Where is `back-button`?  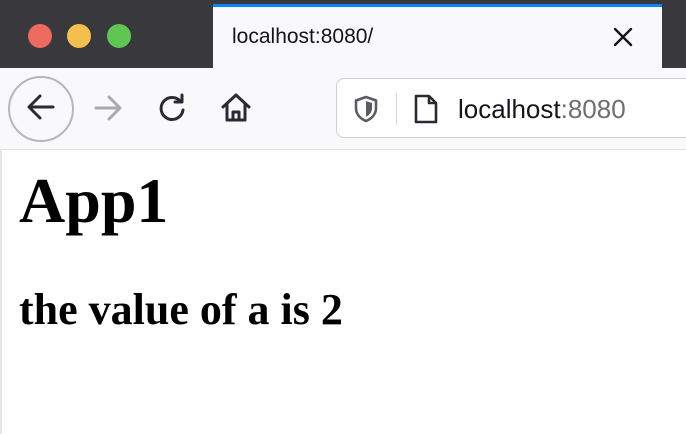 back-button is located at coordinates (41, 109).